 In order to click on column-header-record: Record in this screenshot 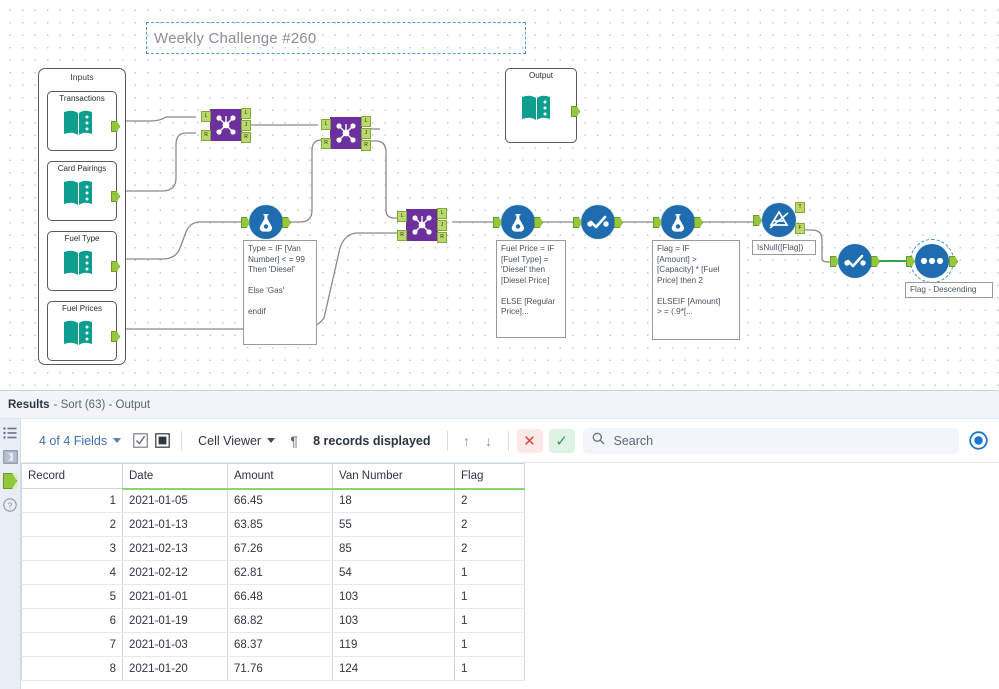, I will do `click(72, 476)`.